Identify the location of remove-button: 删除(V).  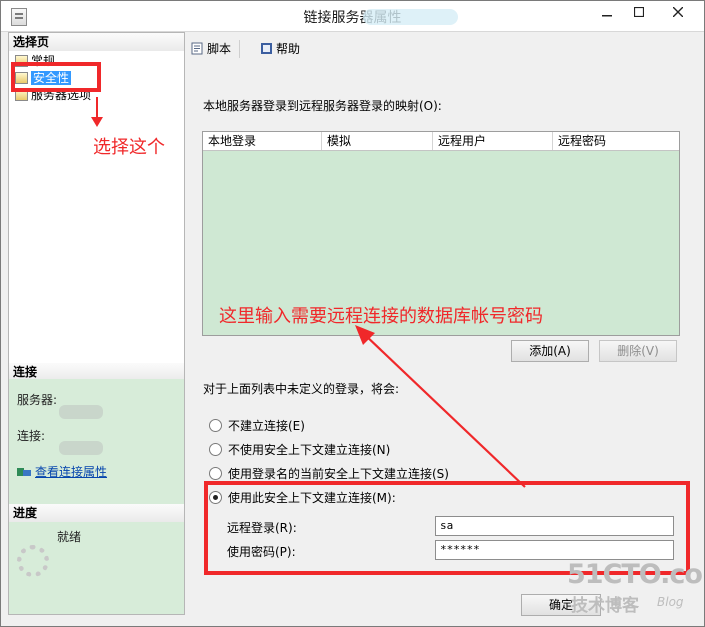
(638, 351).